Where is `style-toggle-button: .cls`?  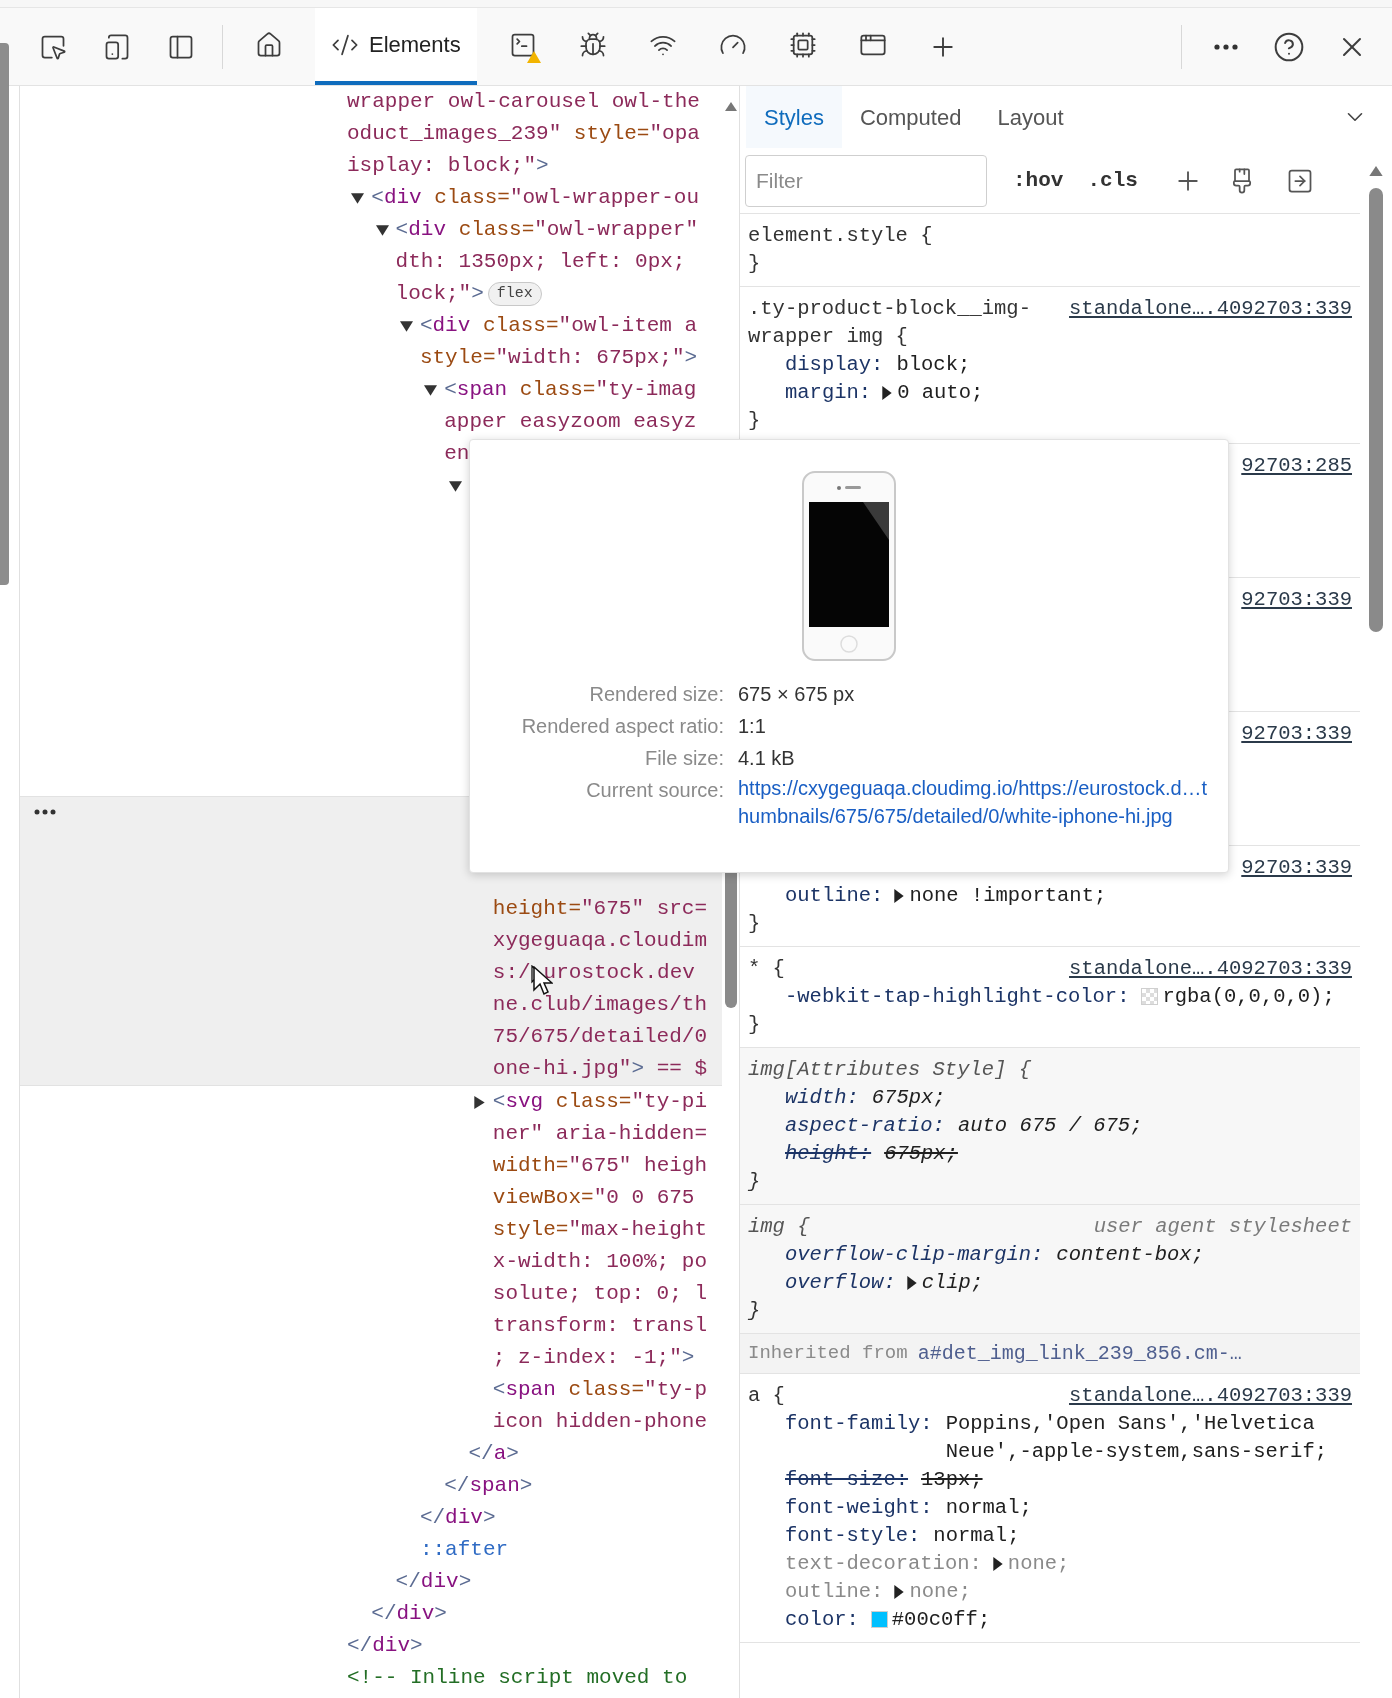
style-toggle-button: .cls is located at coordinates (1112, 180).